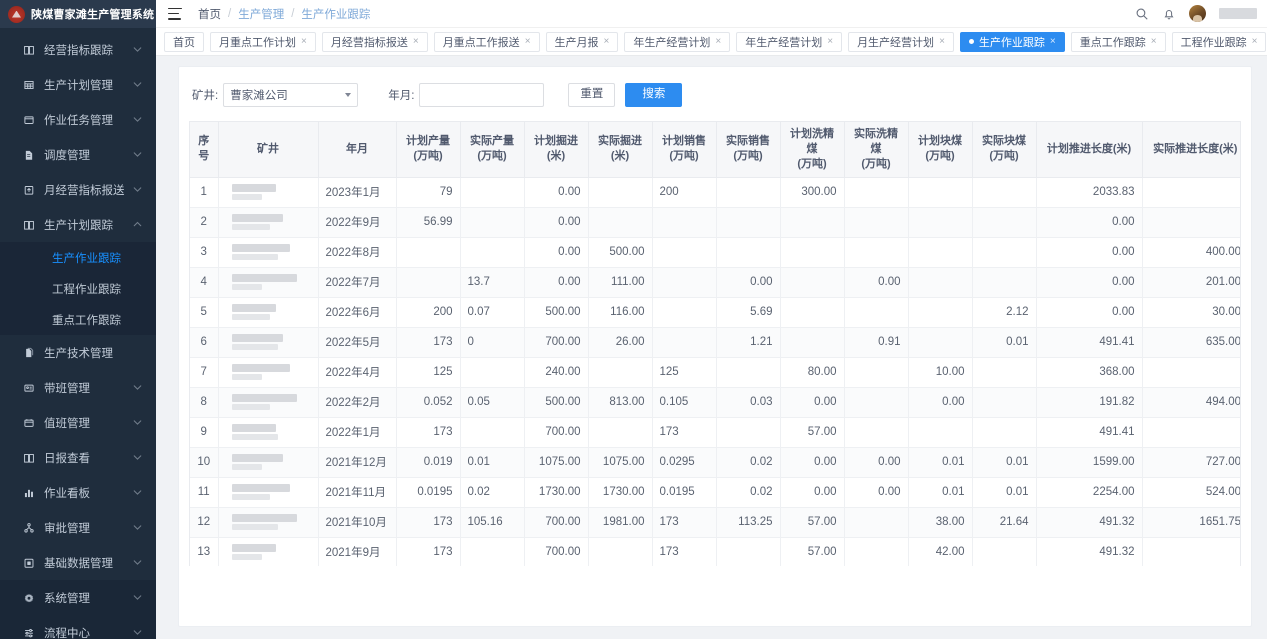 The height and width of the screenshot is (639, 1267). What do you see at coordinates (715, 282) in the screenshot?
I see `table-row: 4 2022年7月 13.7 0.00 111.00 0.00 0.00 0.00 201.00` at bounding box center [715, 282].